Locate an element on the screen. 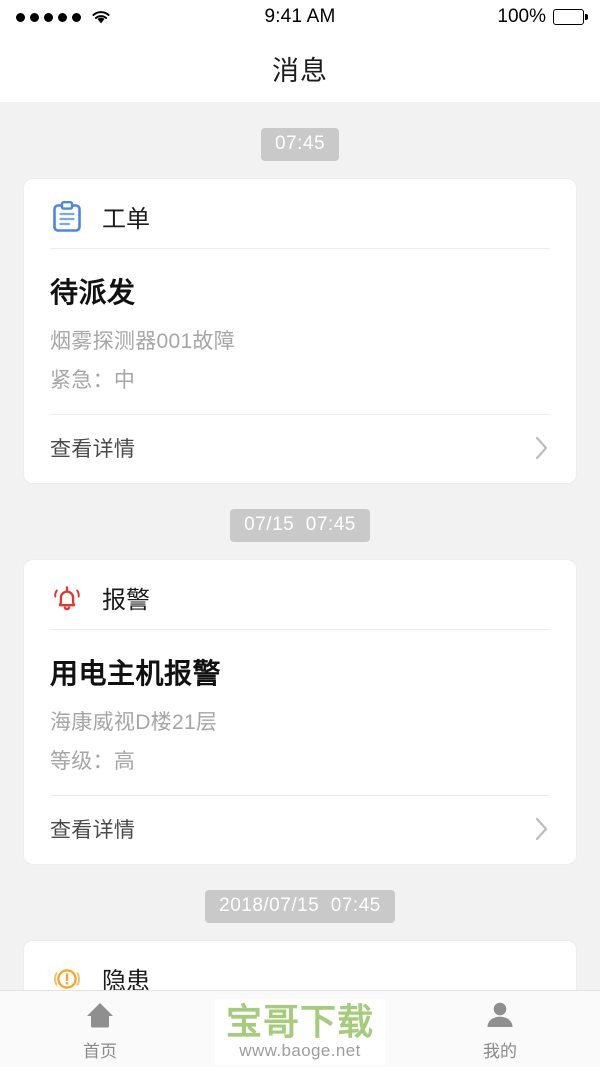 This screenshot has height=1067, width=600. timestamp-pill: 2018/07/15 07:45 is located at coordinates (300, 906).